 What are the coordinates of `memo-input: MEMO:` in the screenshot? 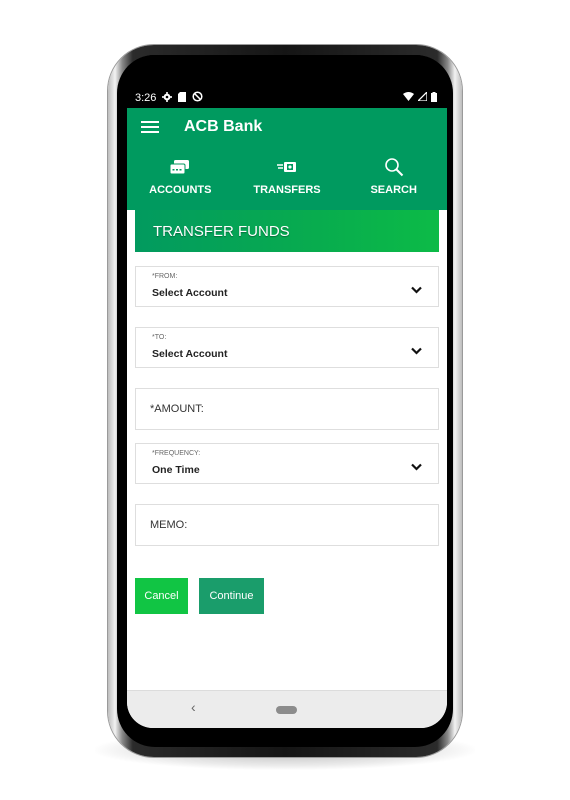 It's located at (287, 525).